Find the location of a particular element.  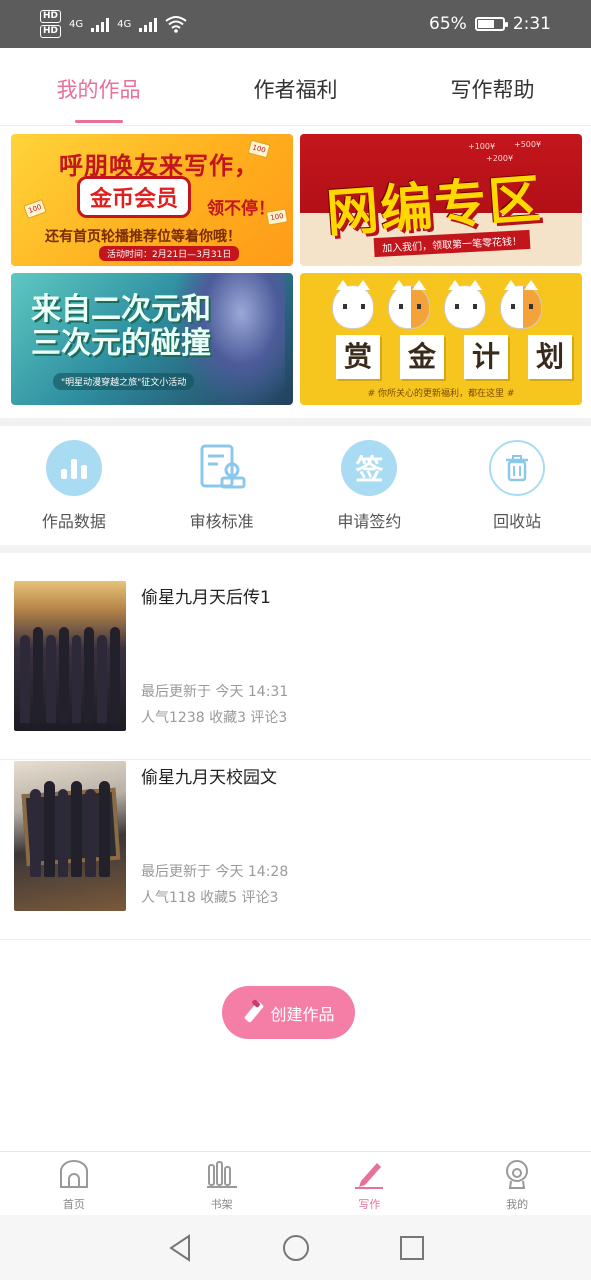

shortcut-apply-sign: 签 申请签约 is located at coordinates (370, 486).